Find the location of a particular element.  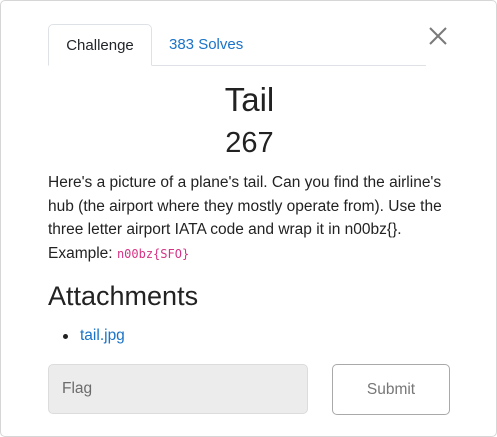

tab-solves: 383 Solves is located at coordinates (206, 44).